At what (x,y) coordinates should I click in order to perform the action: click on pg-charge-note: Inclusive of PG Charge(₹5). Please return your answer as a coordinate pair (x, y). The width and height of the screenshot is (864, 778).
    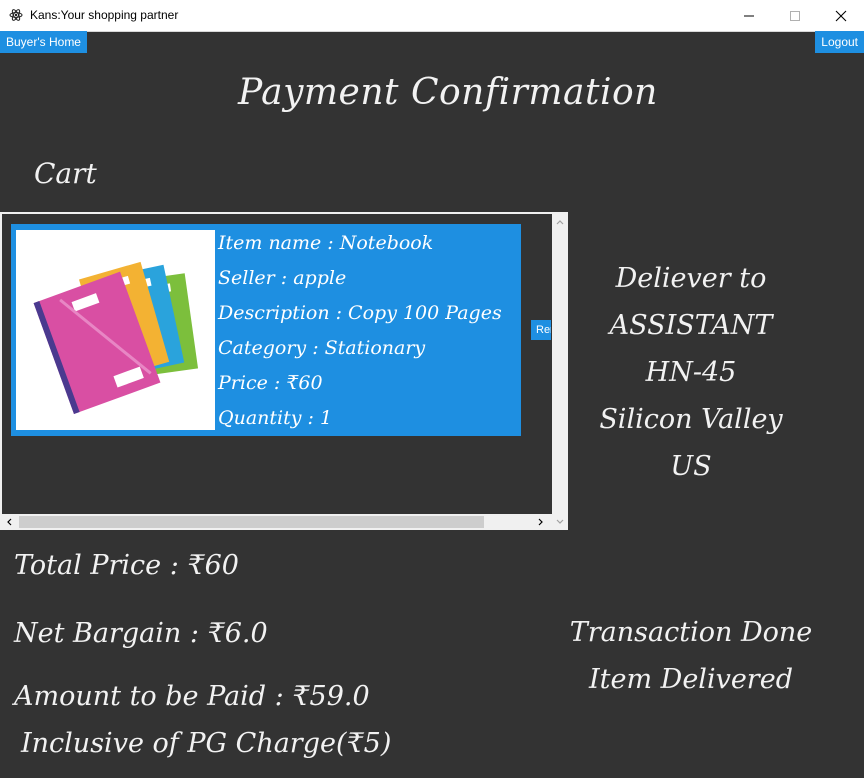
    Looking at the image, I should click on (206, 743).